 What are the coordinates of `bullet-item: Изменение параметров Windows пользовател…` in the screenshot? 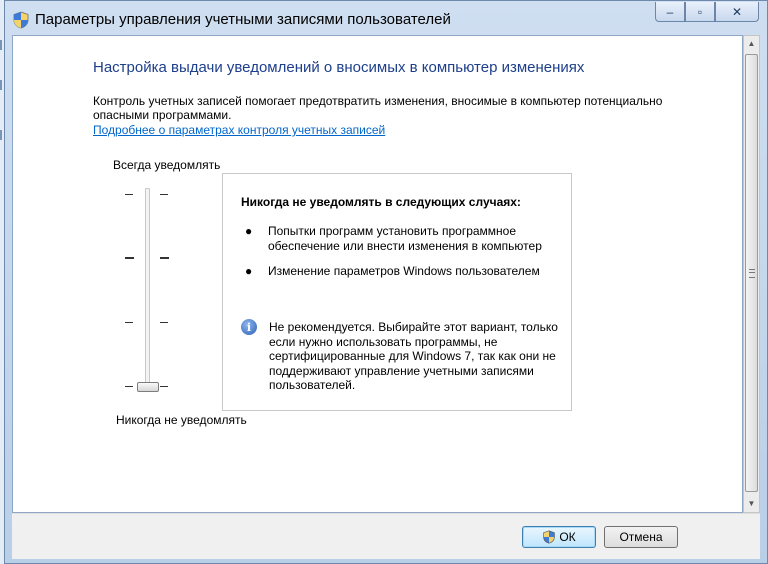 It's located at (404, 271).